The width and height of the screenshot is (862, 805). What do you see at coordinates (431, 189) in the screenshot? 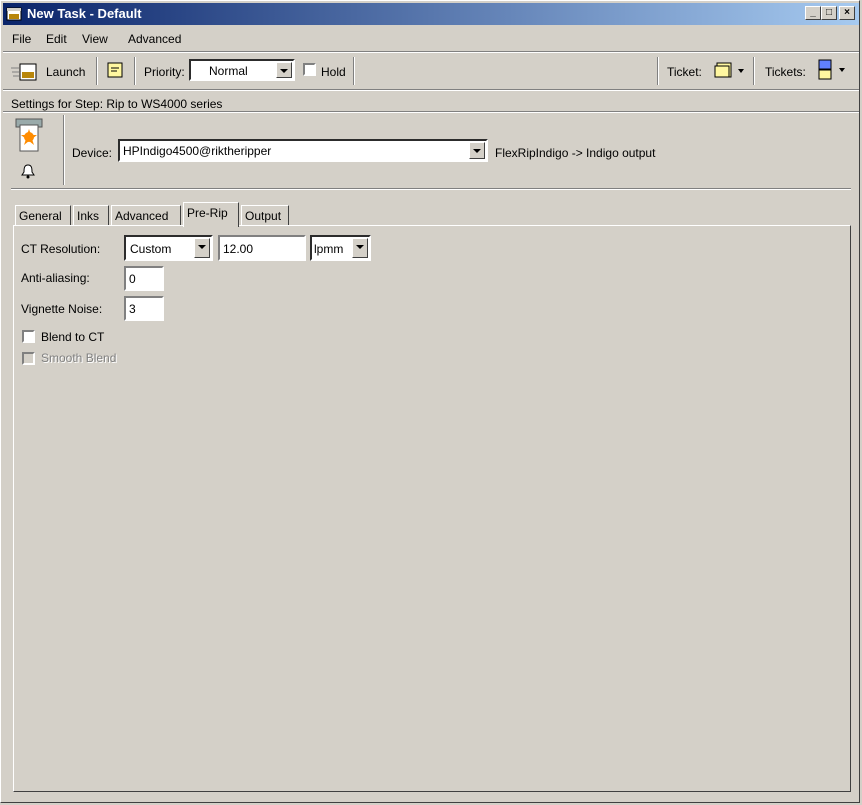
I see `device-divider` at bounding box center [431, 189].